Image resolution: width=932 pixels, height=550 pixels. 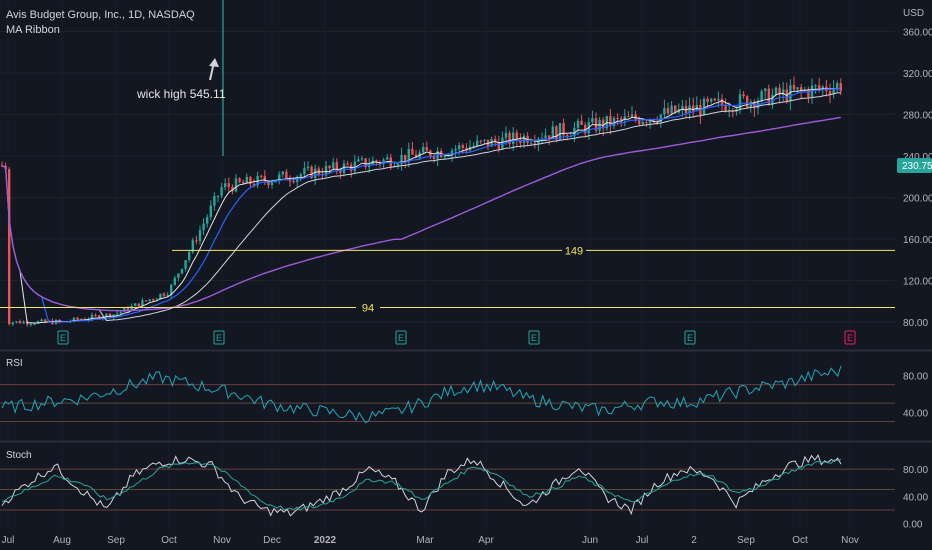 I want to click on time-tick-label: Dec, so click(x=272, y=540).